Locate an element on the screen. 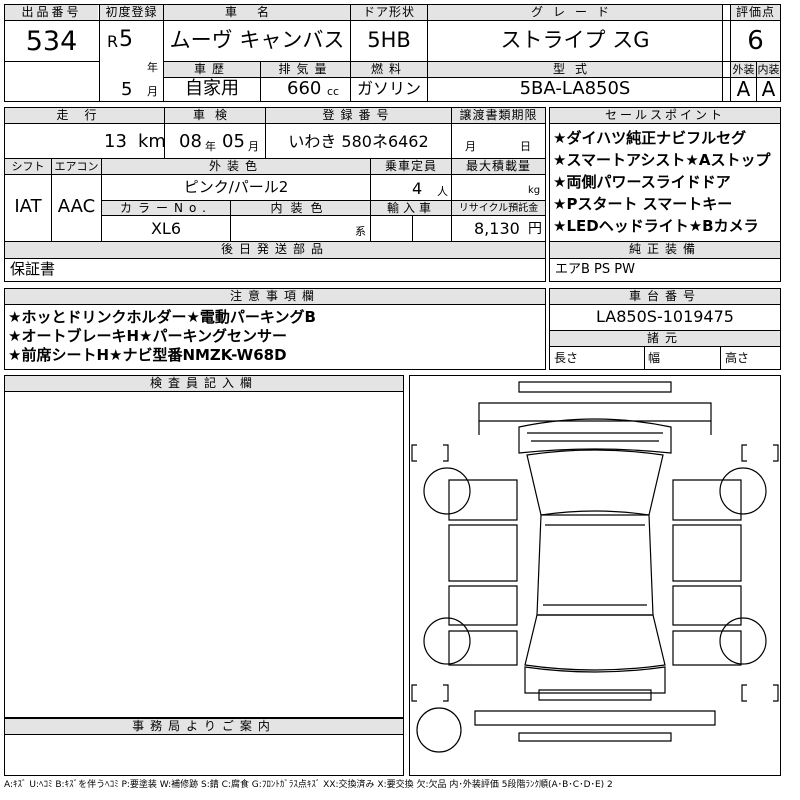 The height and width of the screenshot is (800, 800). lot-value: 534 is located at coordinates (51, 41).